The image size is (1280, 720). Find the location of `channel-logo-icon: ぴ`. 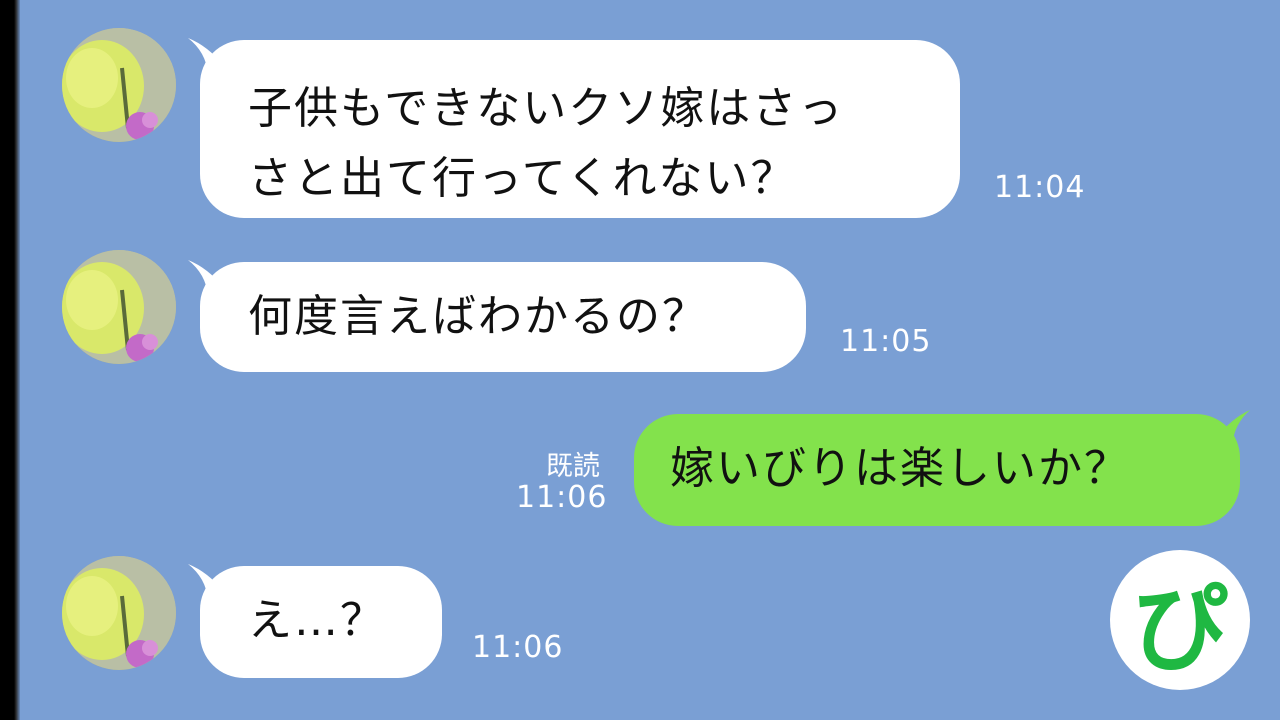

channel-logo-icon: ぴ is located at coordinates (1180, 620).